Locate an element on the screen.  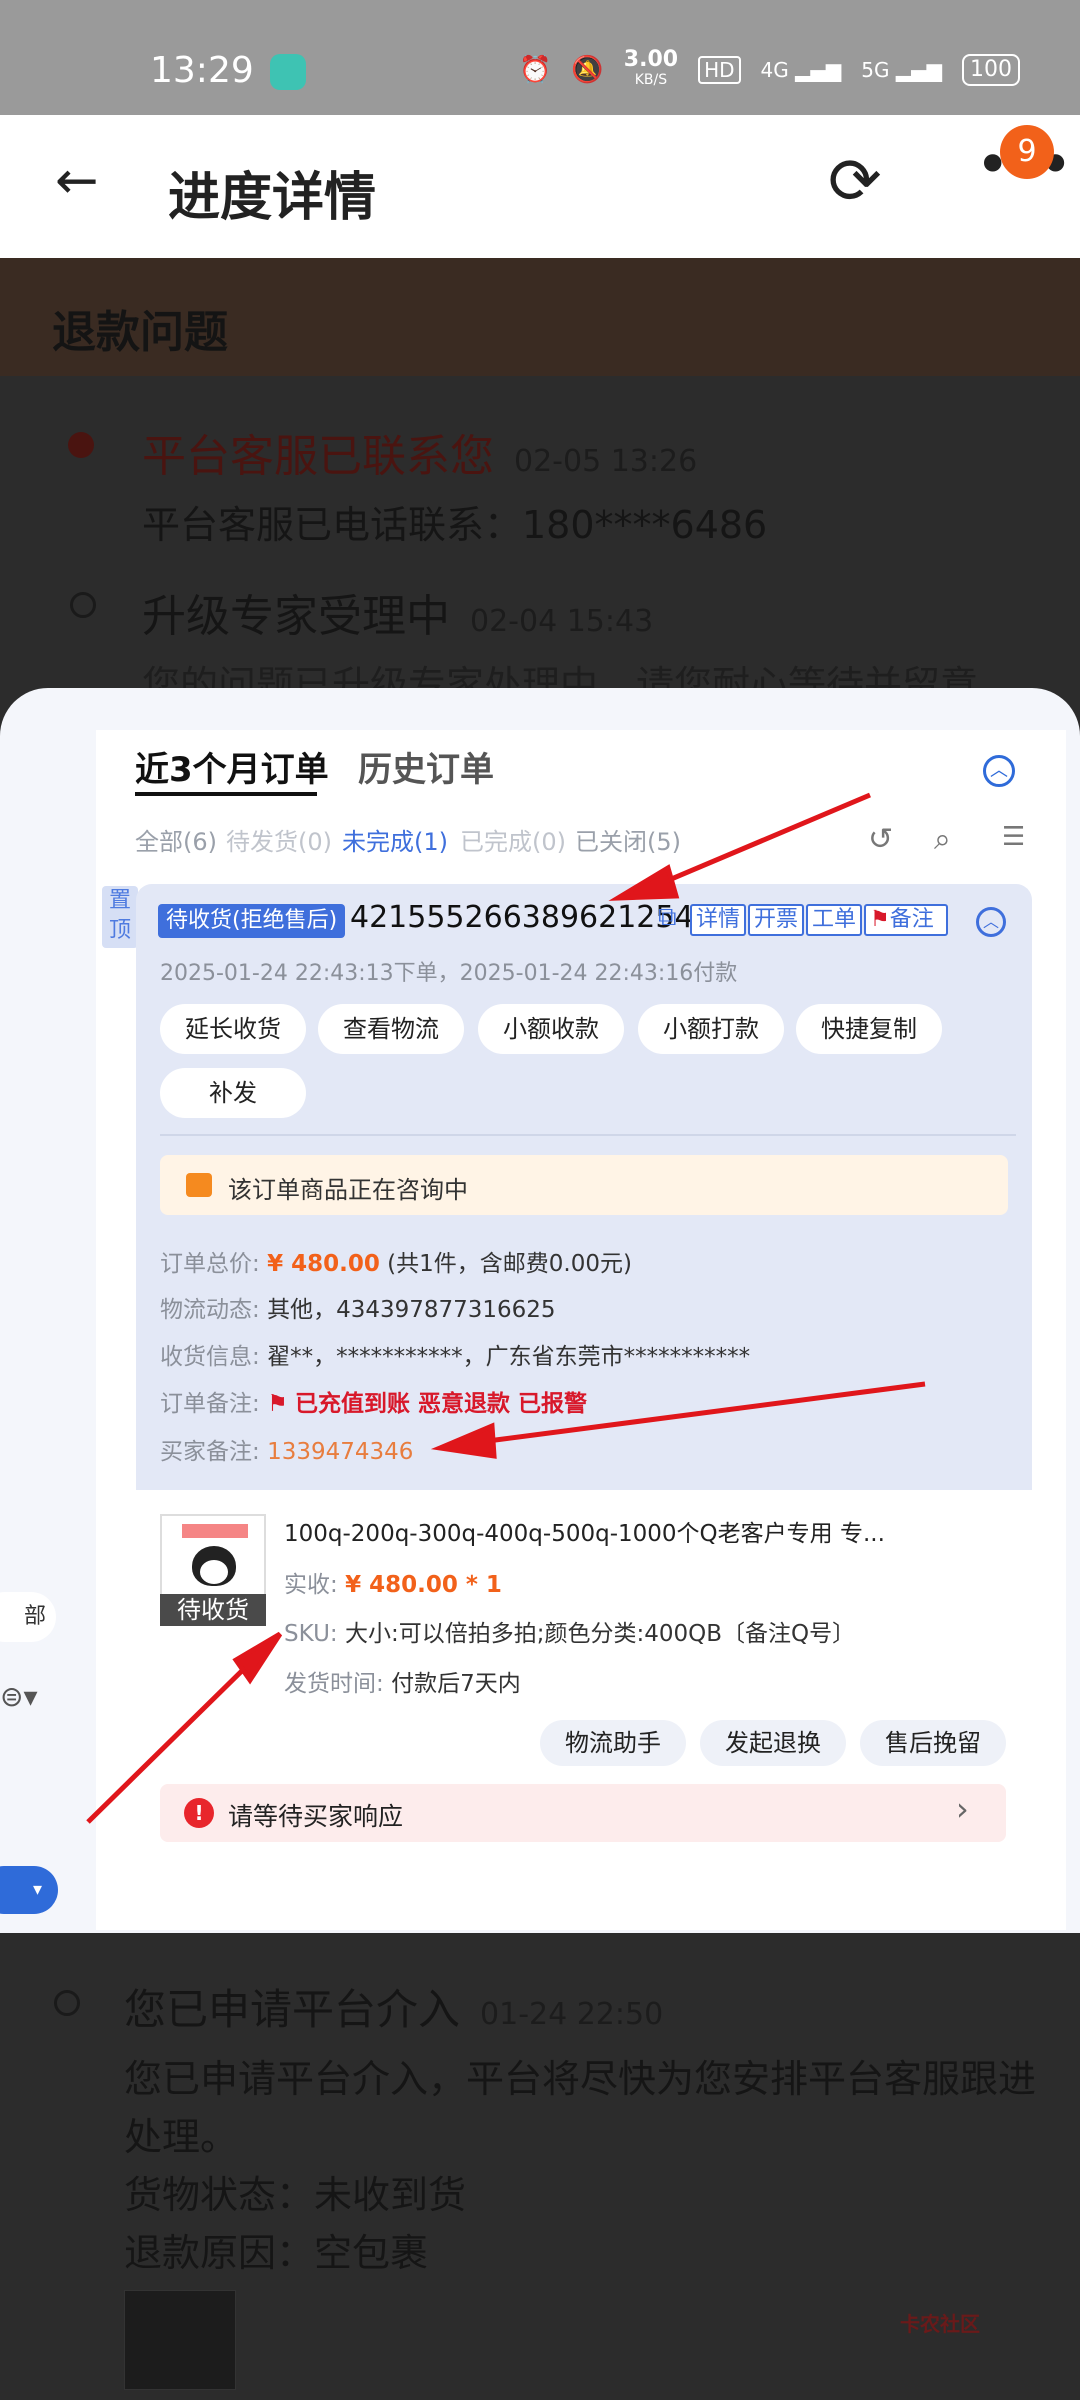
product-paid-row: 实收: ¥ 480.00 * 1 is located at coordinates (393, 1585).